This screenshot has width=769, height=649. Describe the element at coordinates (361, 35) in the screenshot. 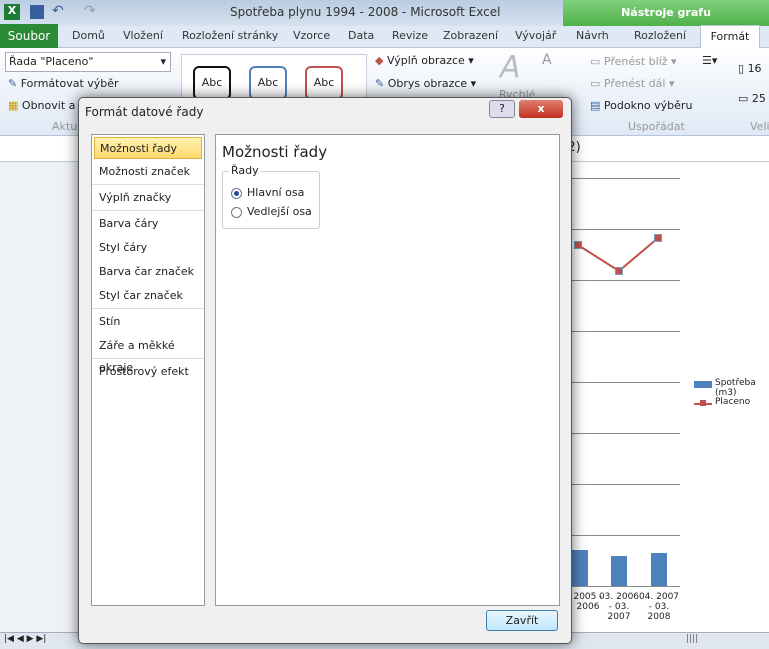

I see `tab-data: Data` at that location.